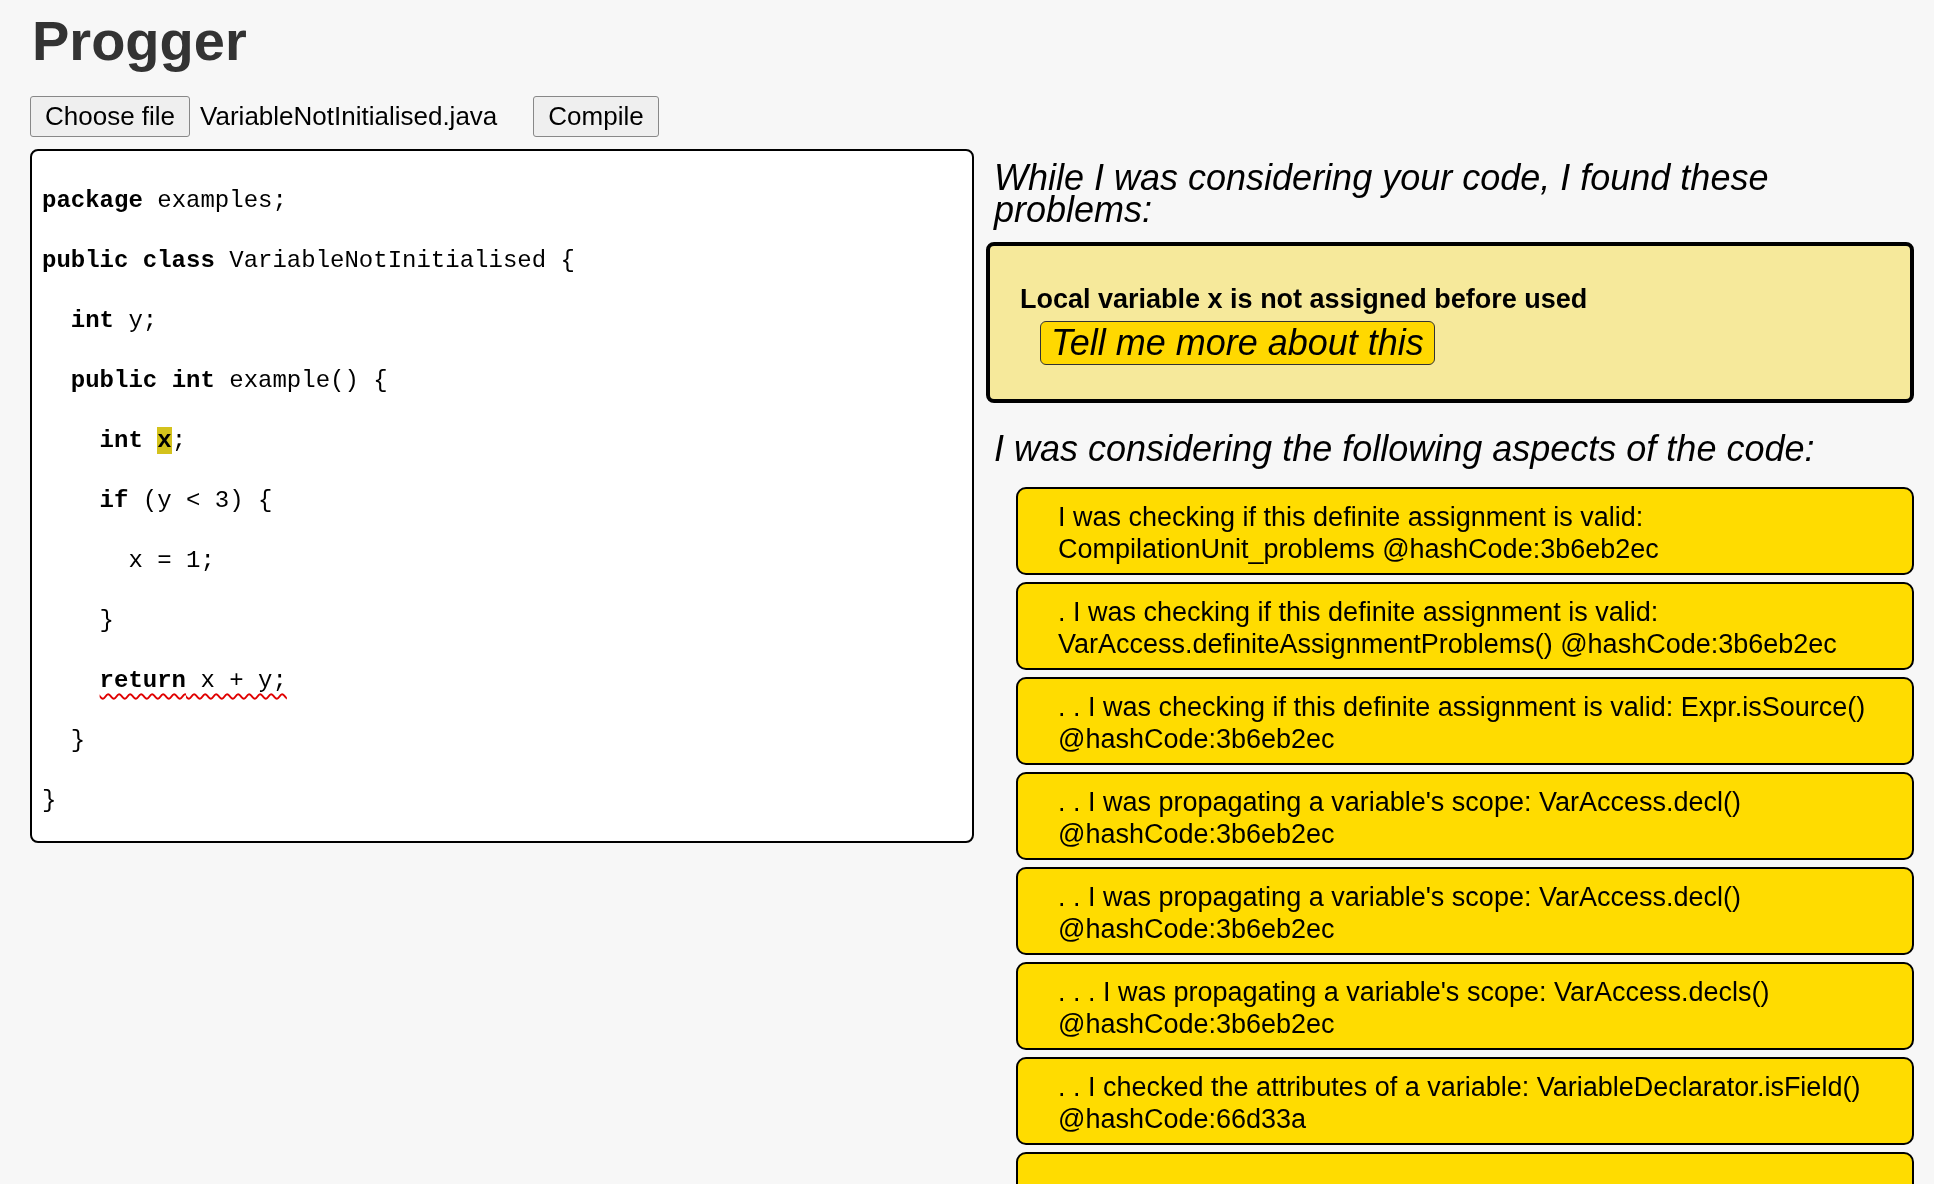 The height and width of the screenshot is (1184, 1934). I want to click on file-name: VariableNotInitialised.java, so click(349, 116).